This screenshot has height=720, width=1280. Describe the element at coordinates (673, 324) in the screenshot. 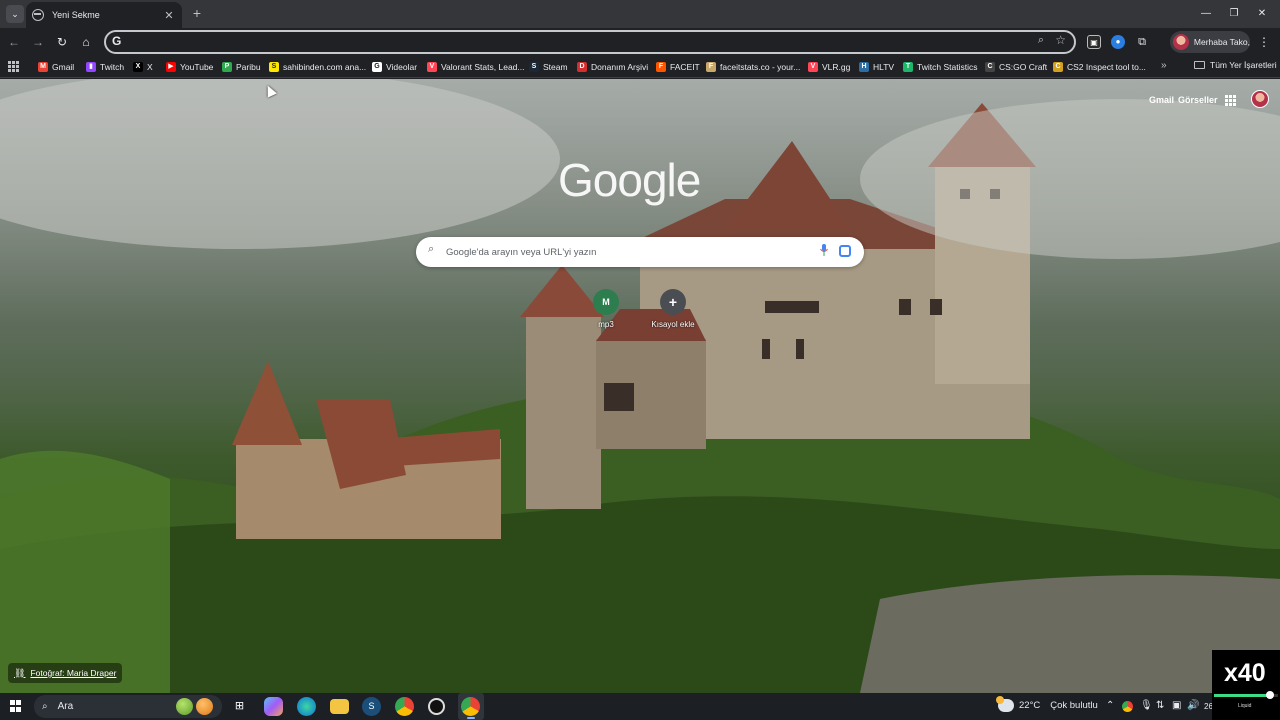

I see `shortcut-label: Kısayol ekle` at that location.